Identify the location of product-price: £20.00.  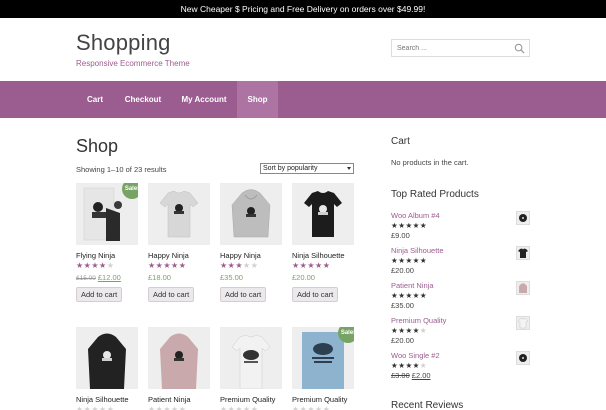
(303, 277).